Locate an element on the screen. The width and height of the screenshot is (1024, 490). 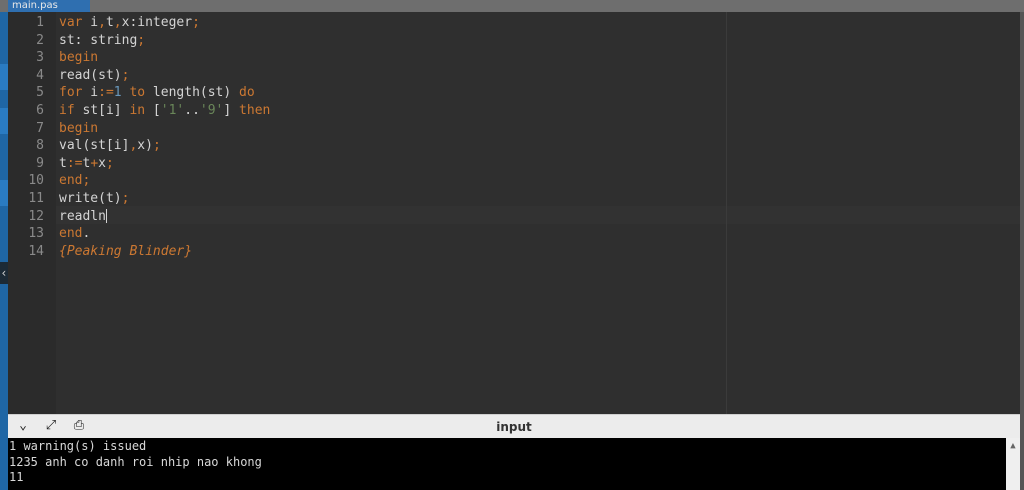
line-number: 4 is located at coordinates (40, 75).